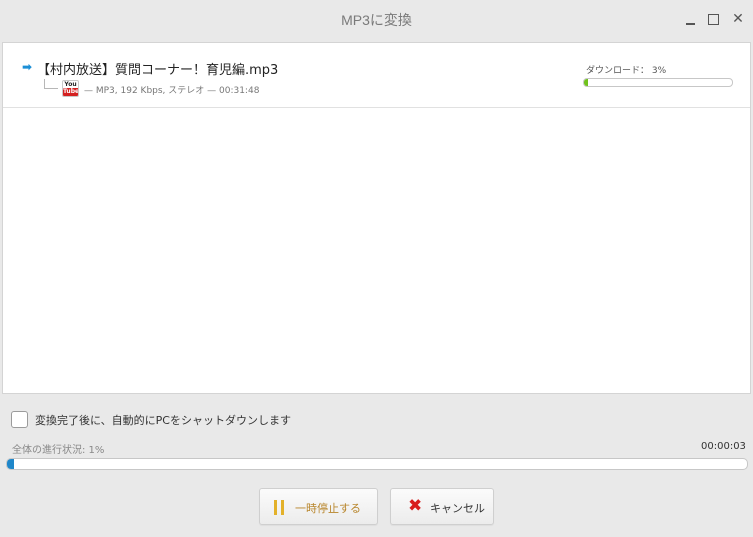 The width and height of the screenshot is (753, 537). Describe the element at coordinates (626, 71) in the screenshot. I see `download-status: ダウンロード： 3%` at that location.